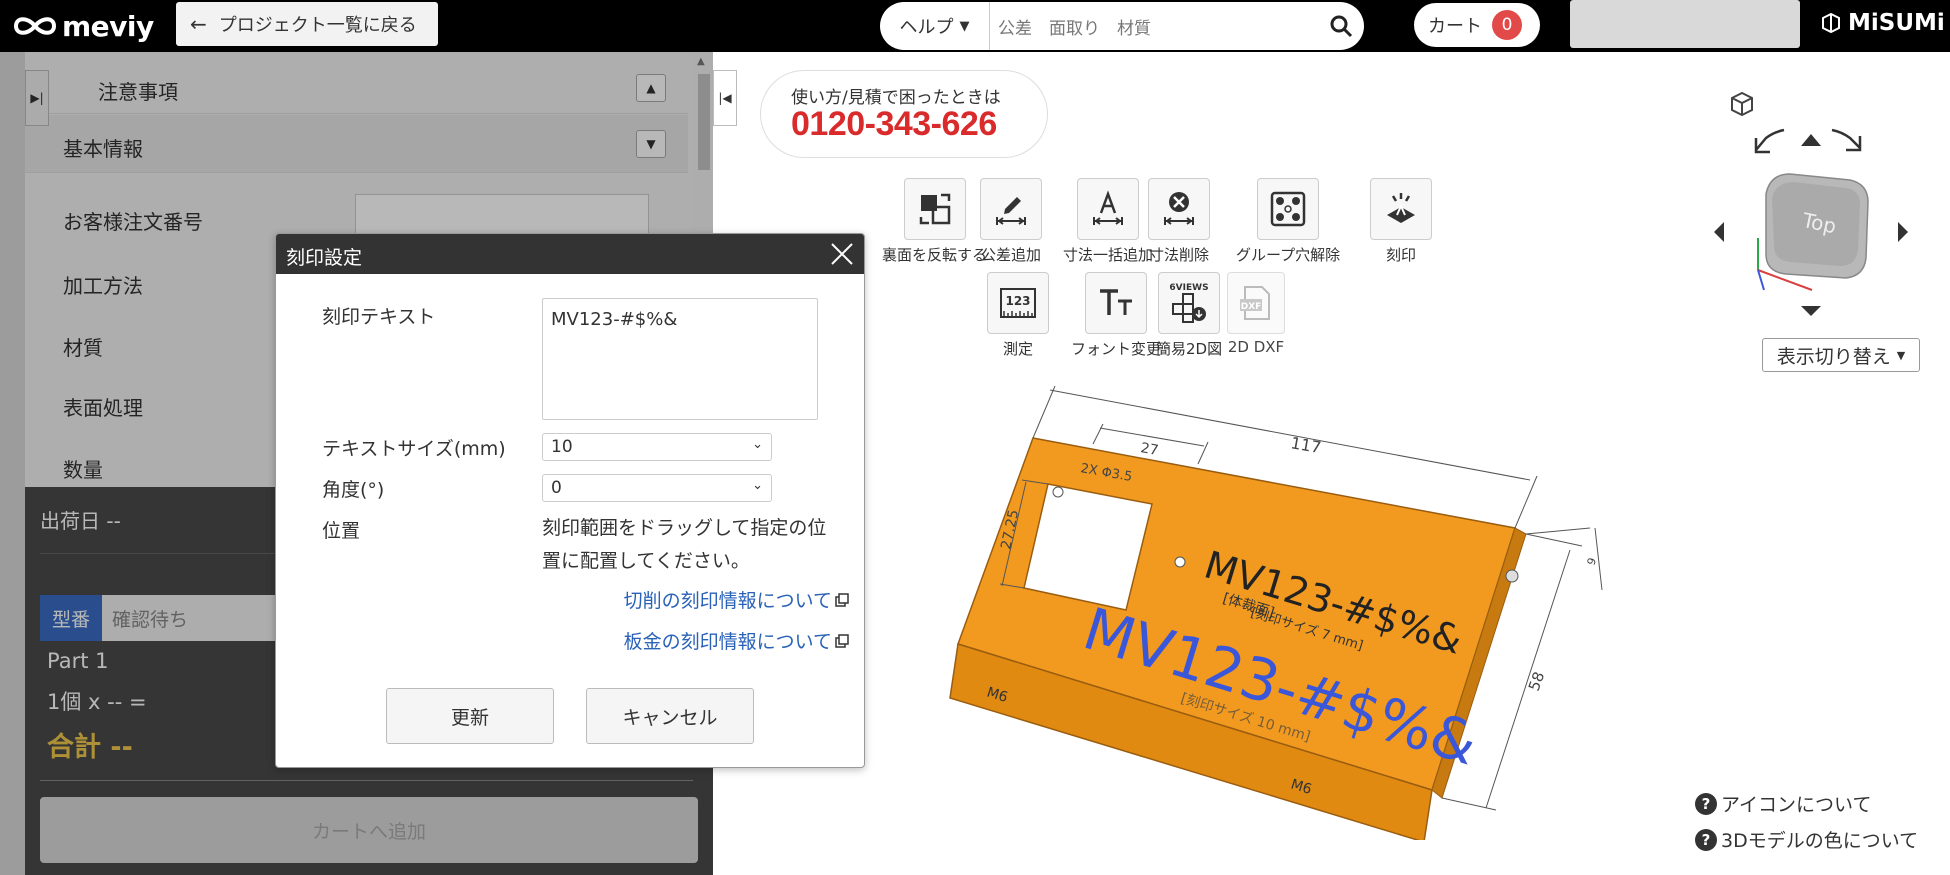  What do you see at coordinates (379, 317) in the screenshot?
I see `engrave-text-label: 刻印テキスト` at bounding box center [379, 317].